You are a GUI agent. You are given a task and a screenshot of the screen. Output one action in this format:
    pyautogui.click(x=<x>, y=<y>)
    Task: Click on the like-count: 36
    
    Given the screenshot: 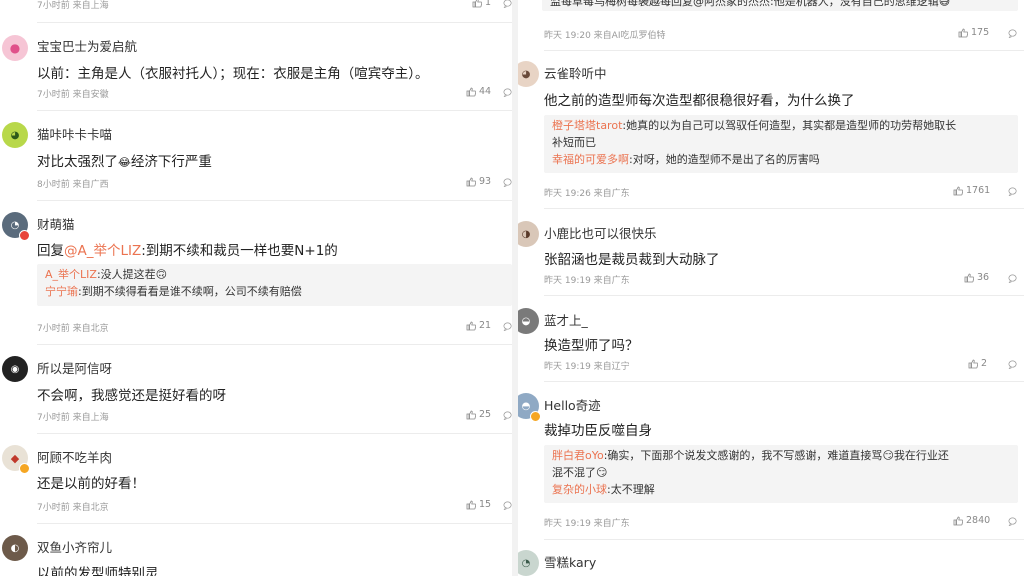 What is the action you would take?
    pyautogui.click(x=983, y=277)
    